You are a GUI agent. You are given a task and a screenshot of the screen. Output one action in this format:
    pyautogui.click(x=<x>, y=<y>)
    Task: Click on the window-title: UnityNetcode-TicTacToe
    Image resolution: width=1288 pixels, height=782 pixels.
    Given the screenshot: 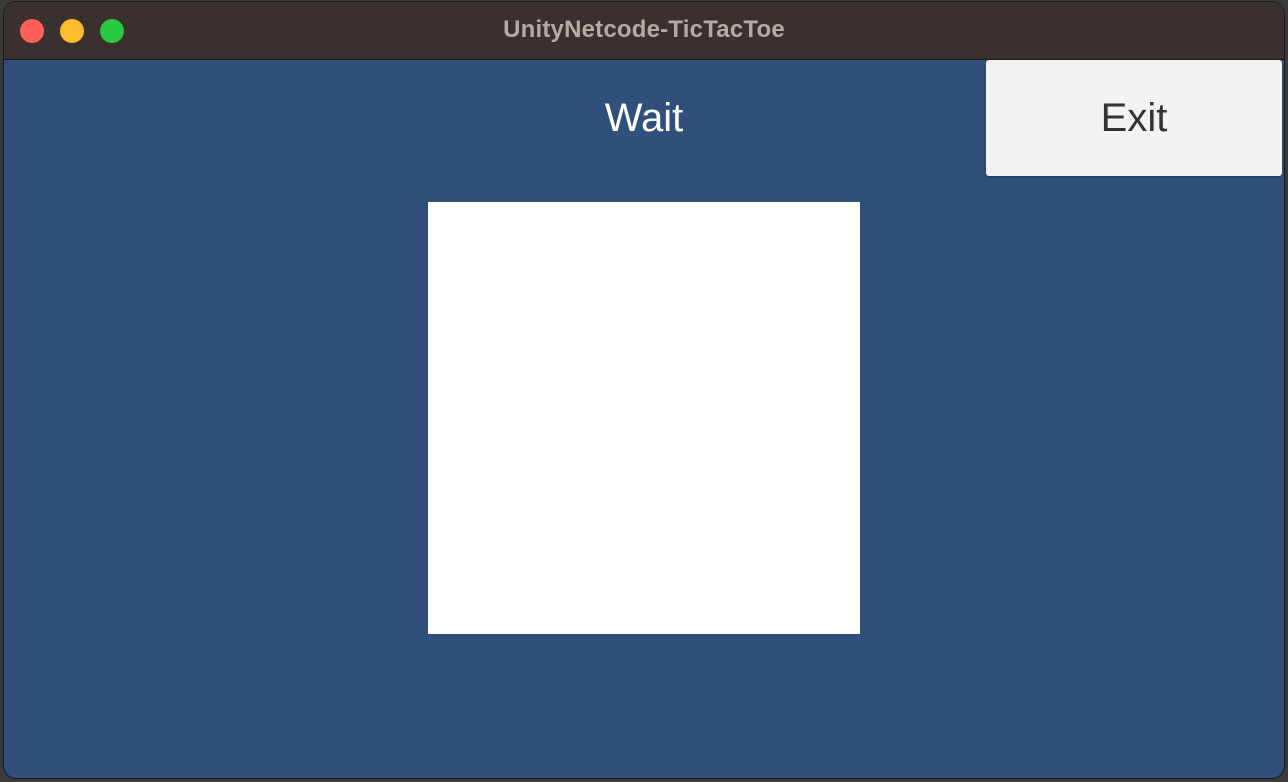 What is the action you would take?
    pyautogui.click(x=644, y=29)
    